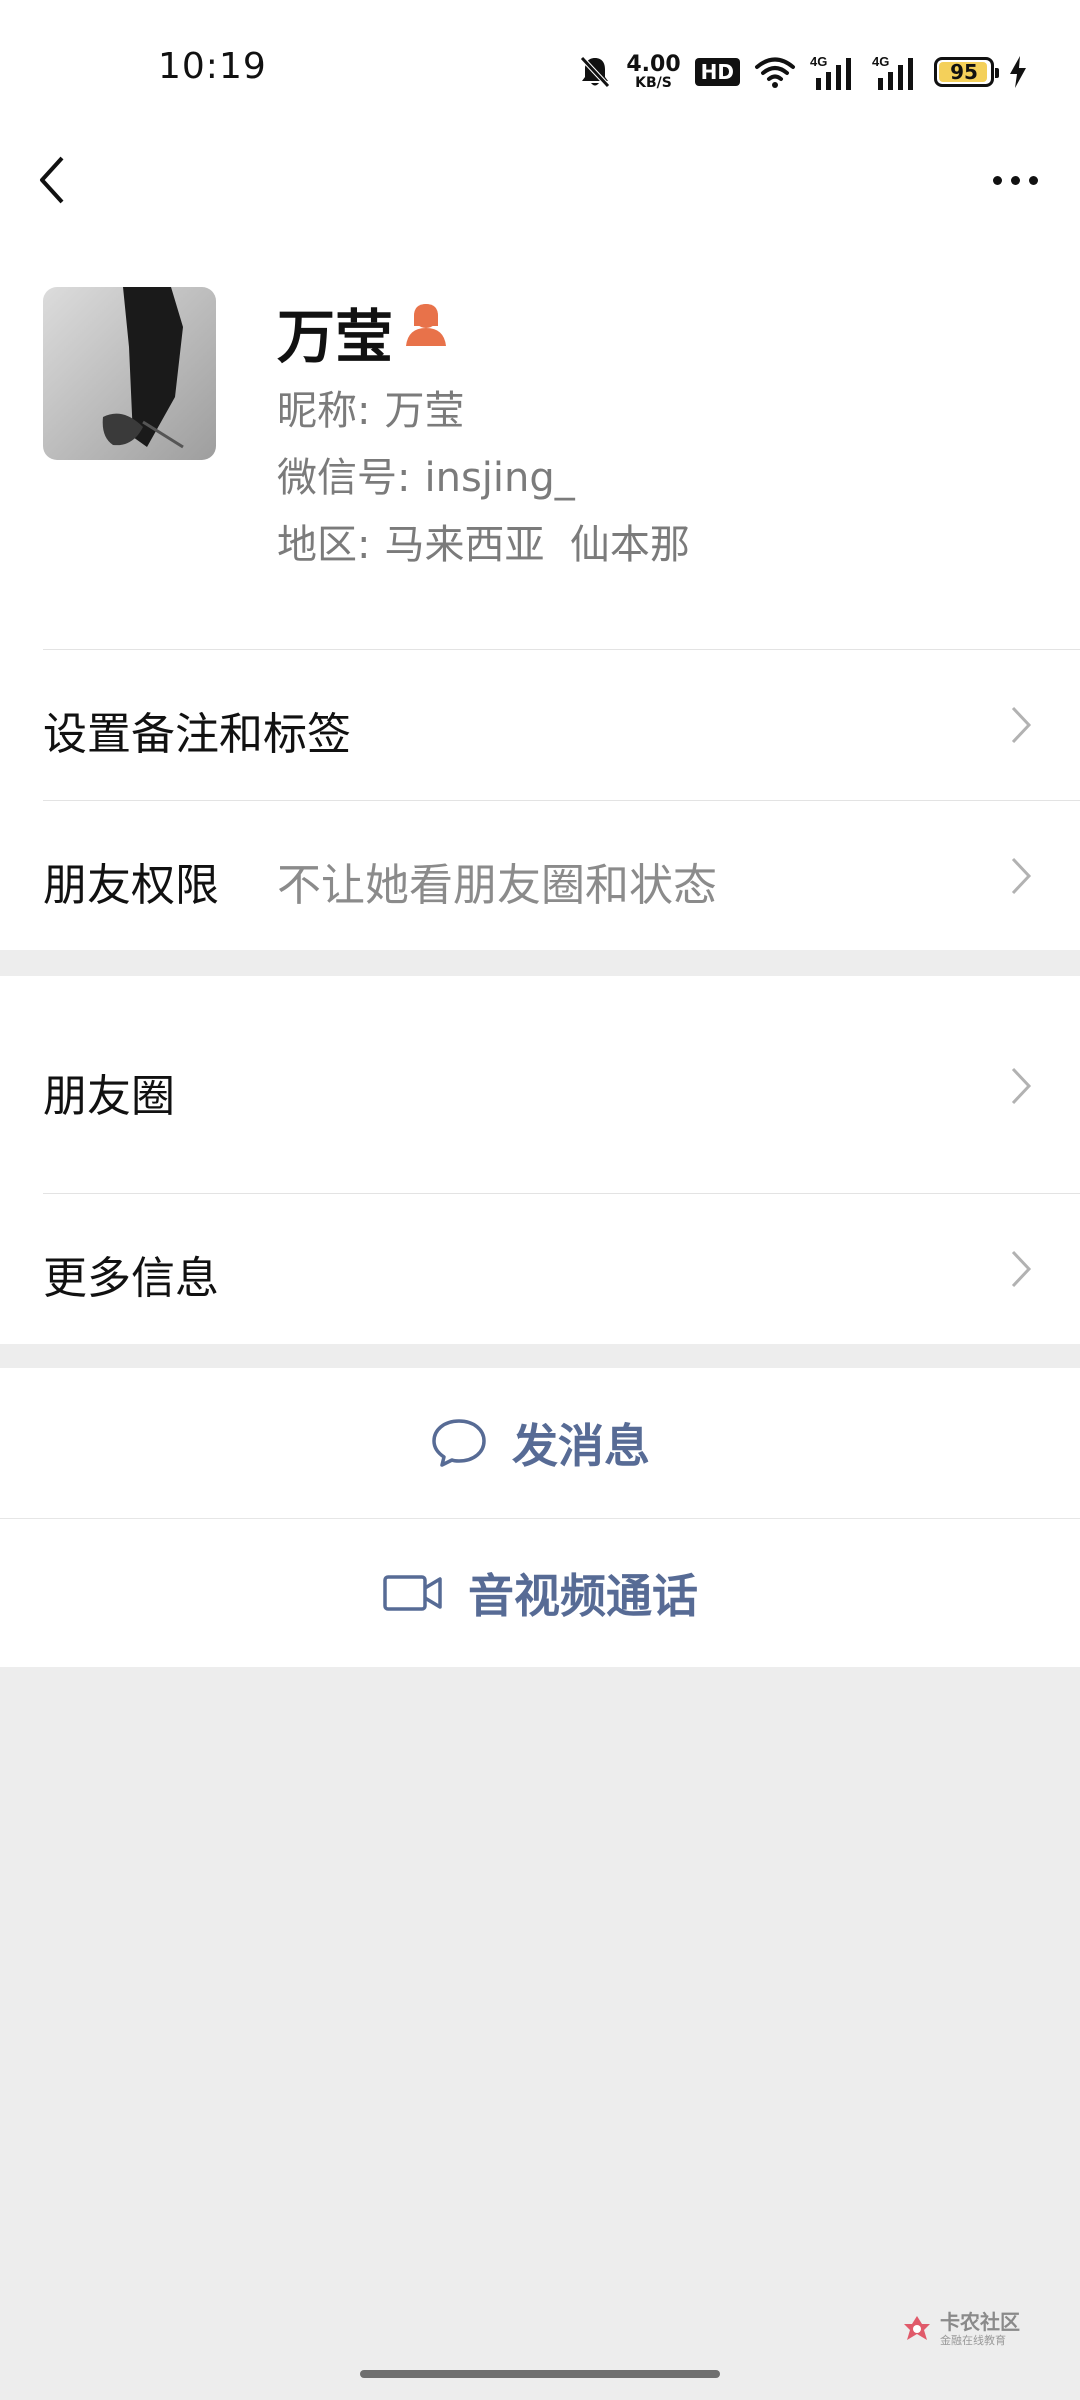  Describe the element at coordinates (324, 545) in the screenshot. I see `region-label: 地区:` at that location.